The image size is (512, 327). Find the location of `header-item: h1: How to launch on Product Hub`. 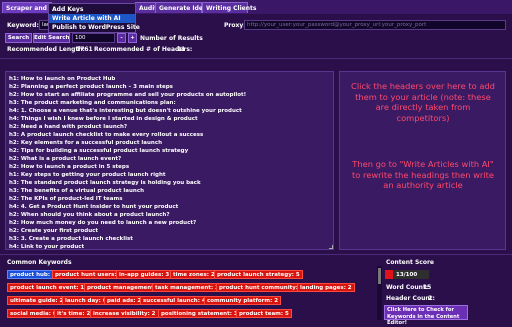

header-item: h1: How to launch on Product Hub is located at coordinates (62, 79).